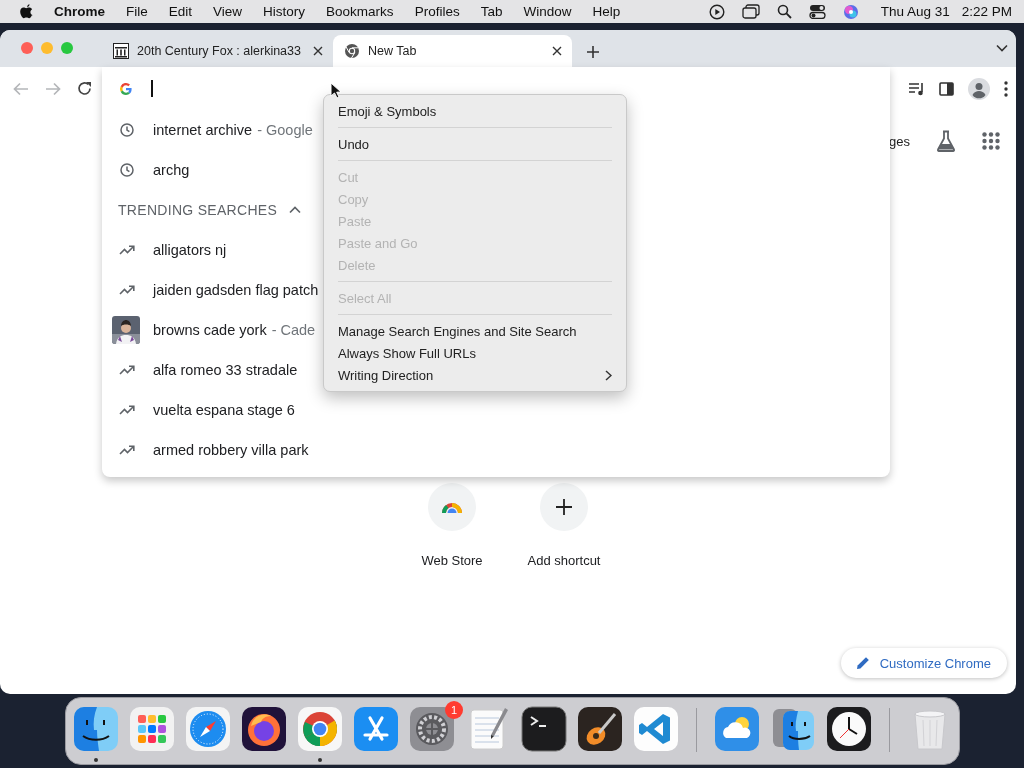 The image size is (1024, 768). Describe the element at coordinates (849, 729) in the screenshot. I see `clock-face-icon` at that location.